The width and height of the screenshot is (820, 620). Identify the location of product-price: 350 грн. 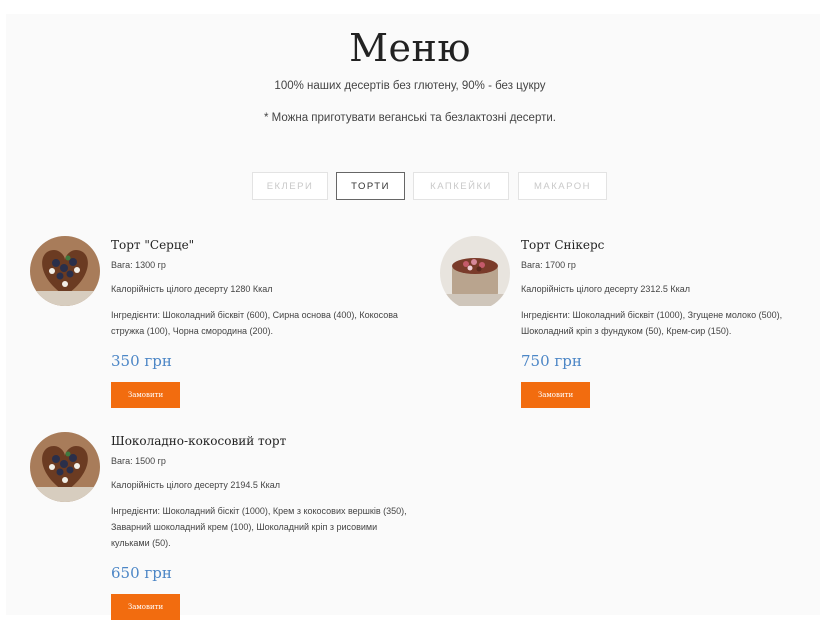
(141, 361).